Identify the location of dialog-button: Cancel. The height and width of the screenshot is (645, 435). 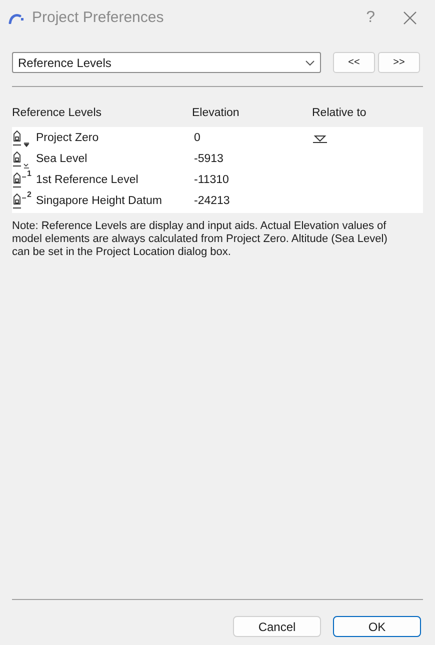
(277, 626).